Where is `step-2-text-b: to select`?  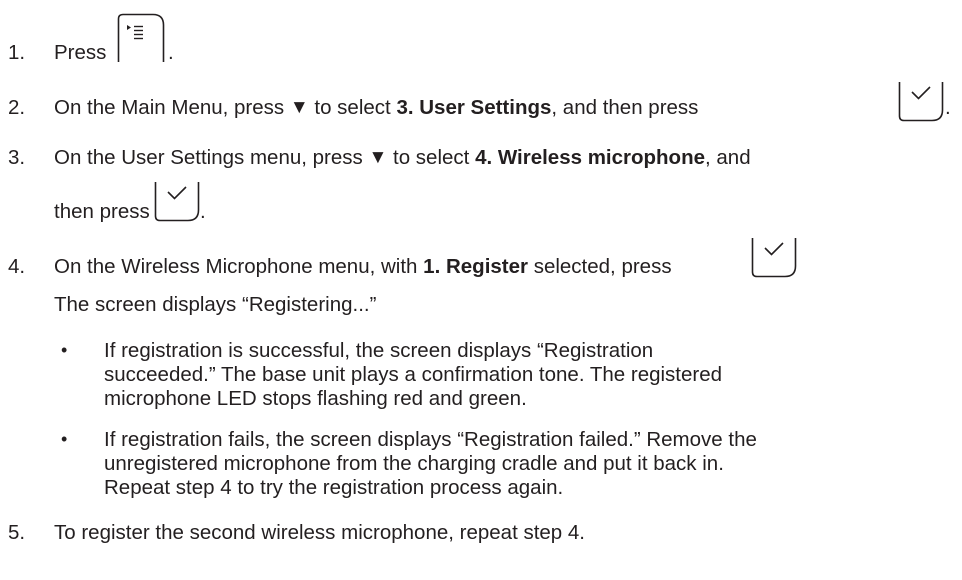 step-2-text-b: to select is located at coordinates (352, 107).